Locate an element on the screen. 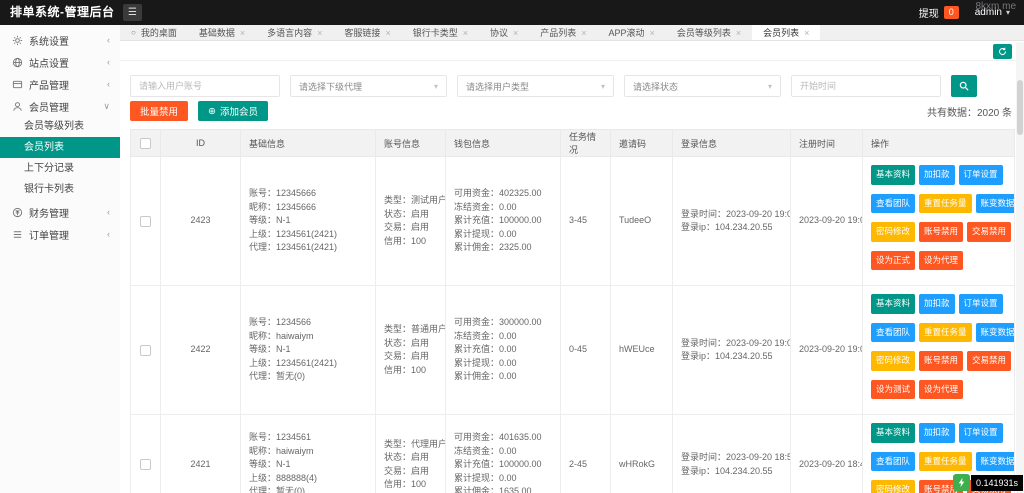 The width and height of the screenshot is (1024, 493). account-info-cell-line: 交易：启用 is located at coordinates (407, 356).